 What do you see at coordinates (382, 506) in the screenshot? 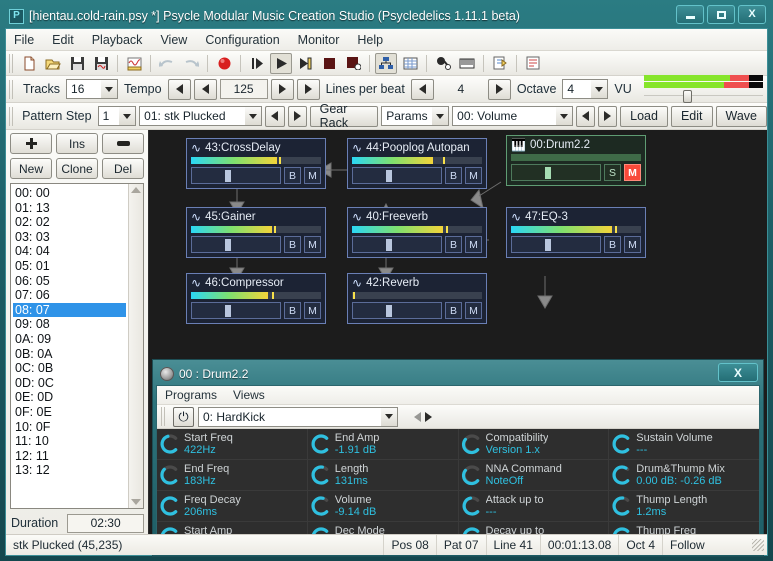
I see `parameter-cell: Volume -9.14 dB` at bounding box center [382, 506].